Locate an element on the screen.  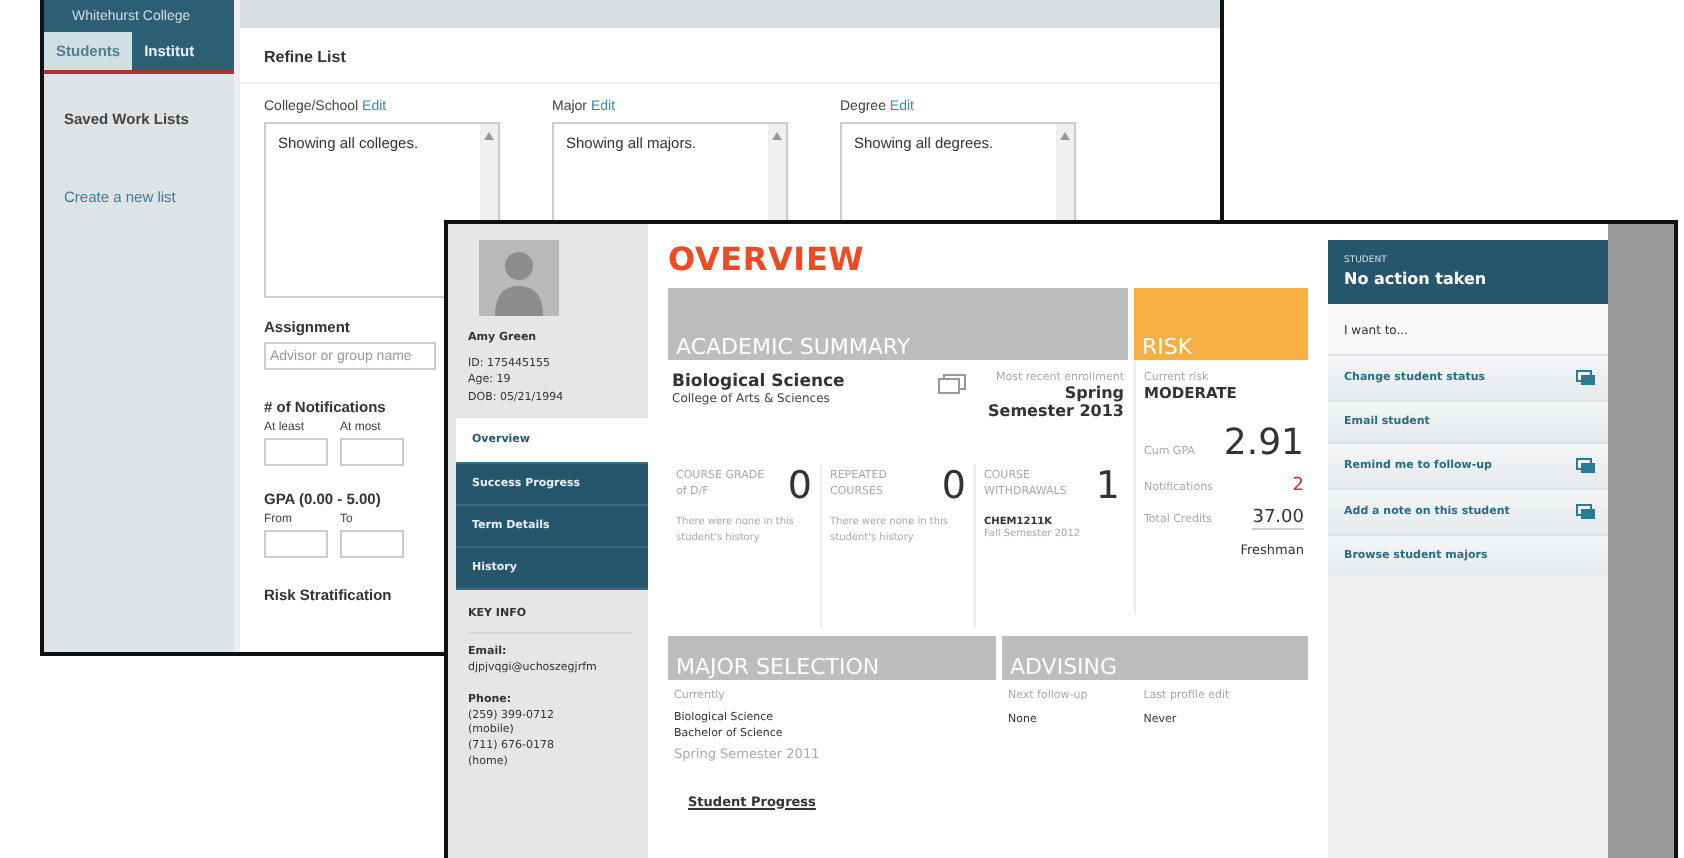
credits-value: 37.00 is located at coordinates (1278, 519).